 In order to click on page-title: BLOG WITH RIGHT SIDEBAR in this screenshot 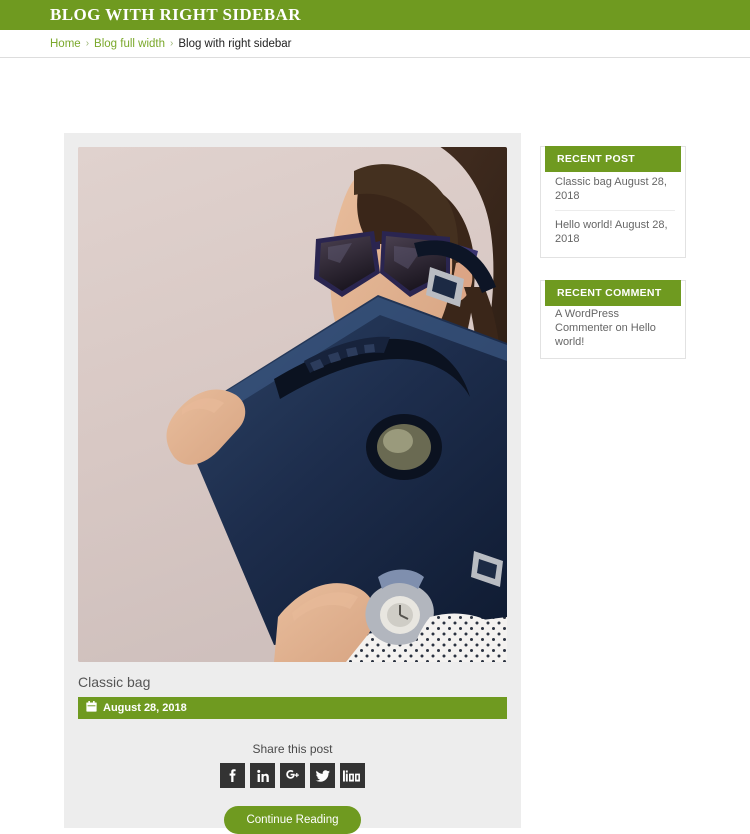, I will do `click(175, 14)`.